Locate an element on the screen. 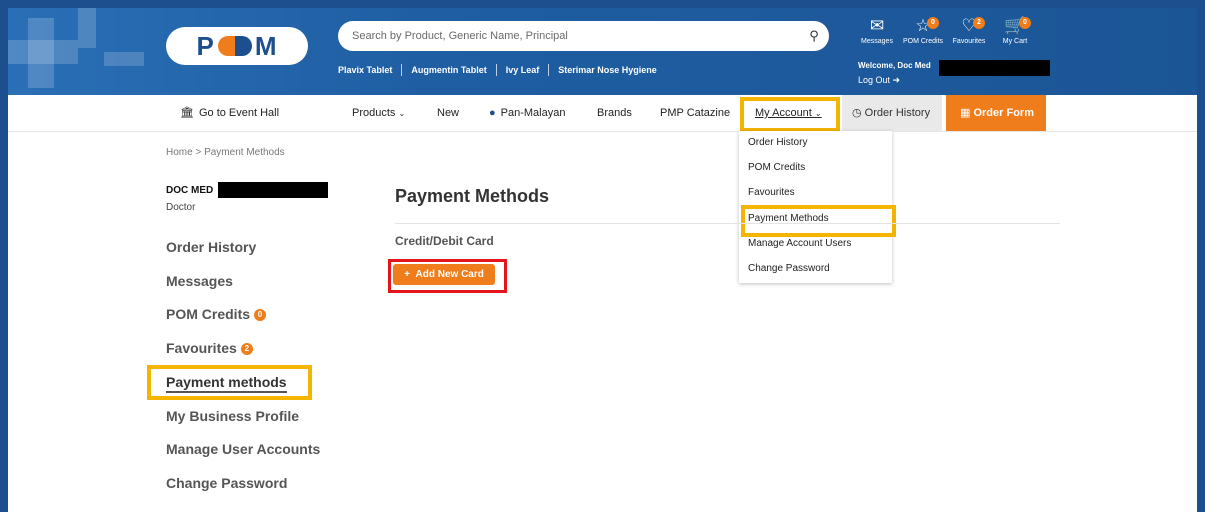  sidebar-item-label: Favourites is located at coordinates (201, 348).